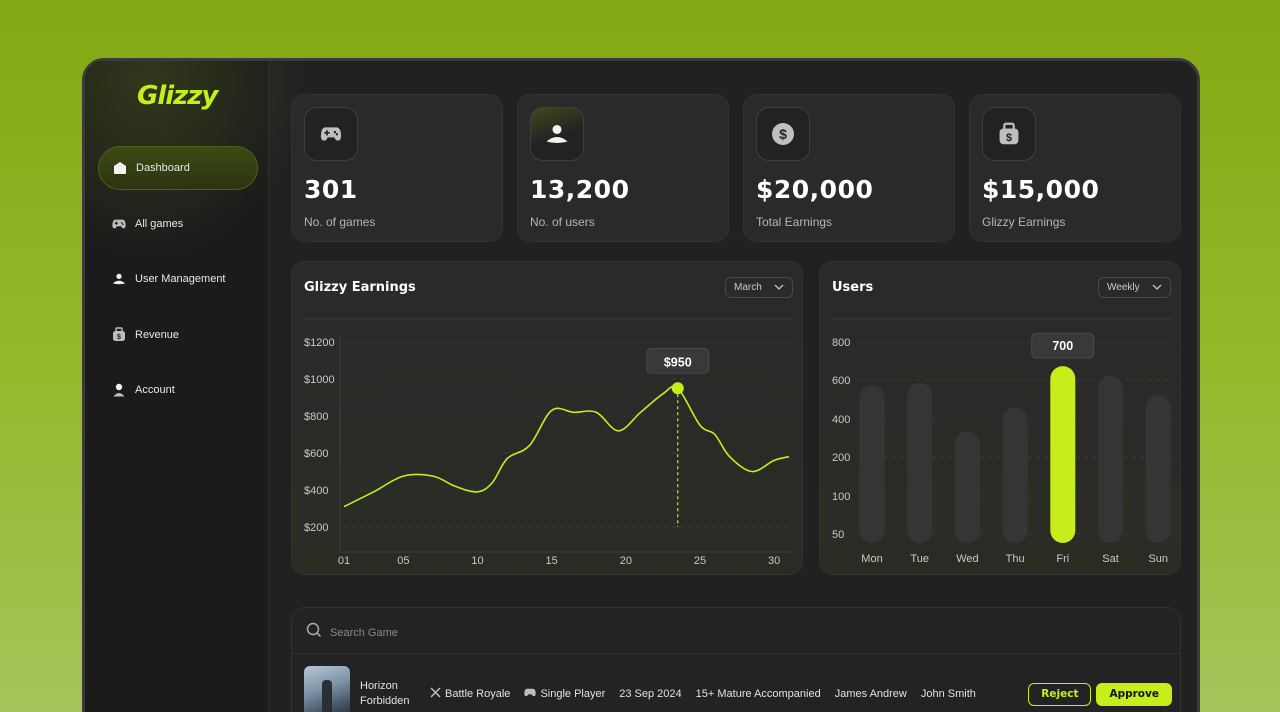 The height and width of the screenshot is (712, 1280). Describe the element at coordinates (573, 694) in the screenshot. I see `mode-label: Single Player` at that location.